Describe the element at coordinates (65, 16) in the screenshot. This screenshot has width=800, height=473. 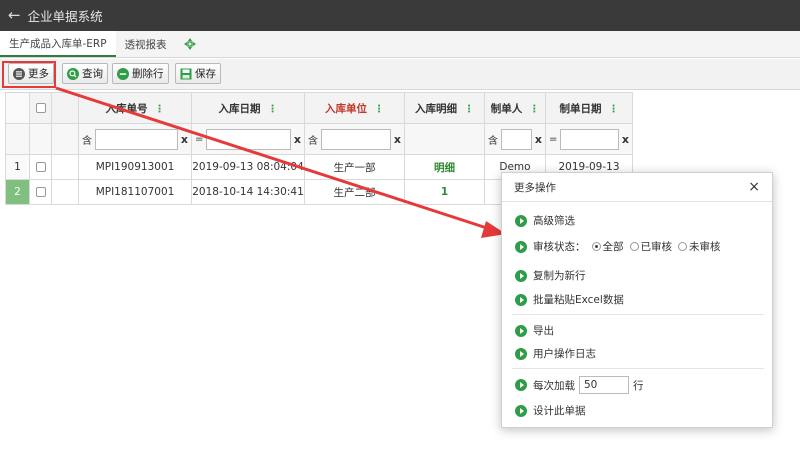
I see `app-title: 企业单据系统` at that location.